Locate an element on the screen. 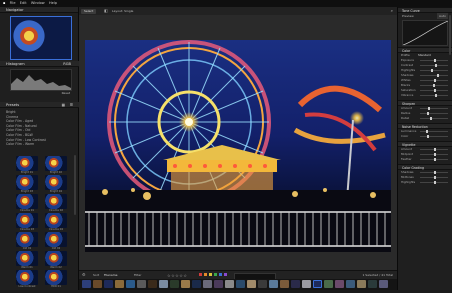 The image size is (452, 293). slider-label: Amount is located at coordinates (406, 149).